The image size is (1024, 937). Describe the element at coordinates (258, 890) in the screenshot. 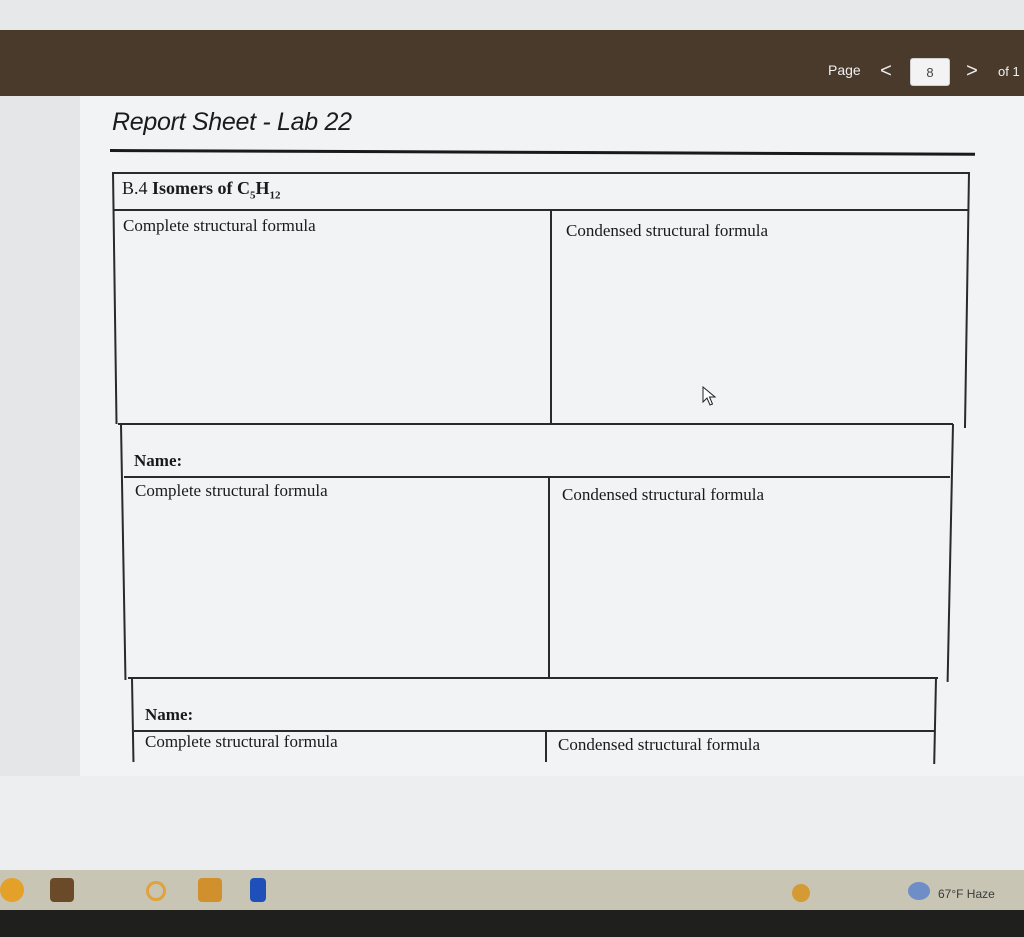

I see `phone-icon` at that location.